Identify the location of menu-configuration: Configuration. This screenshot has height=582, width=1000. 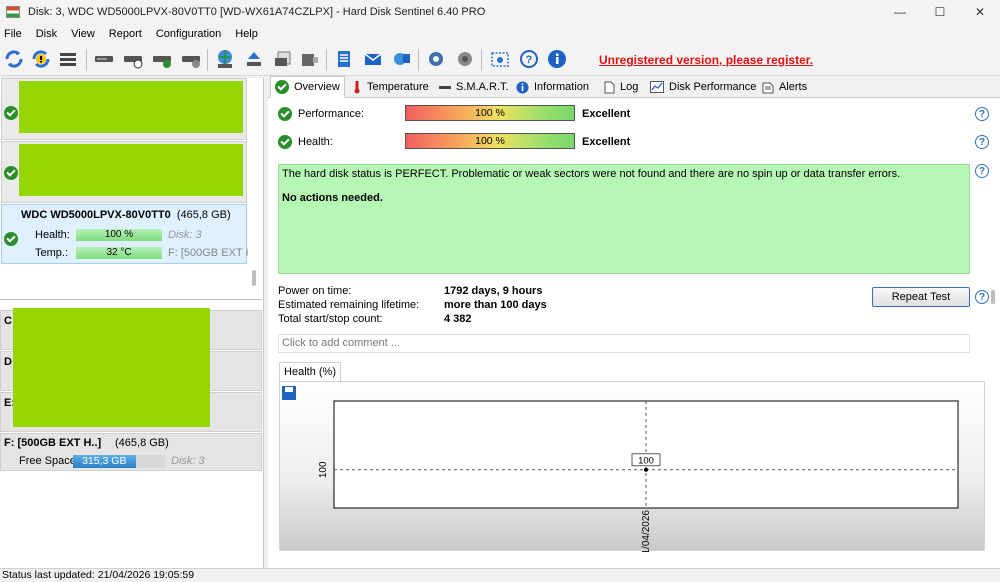
(188, 34).